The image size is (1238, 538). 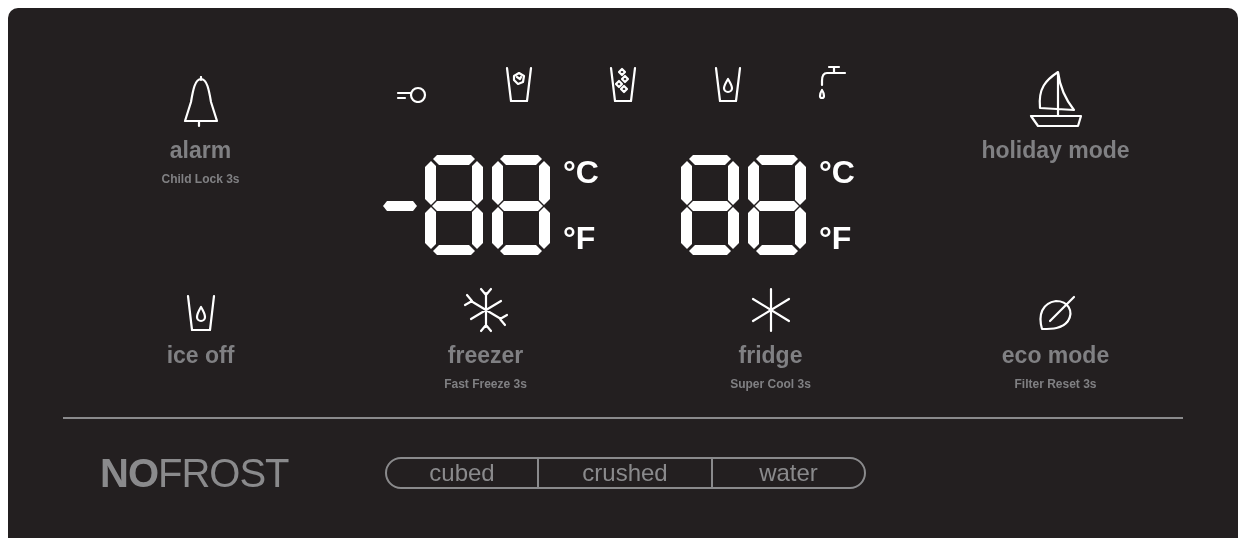 I want to click on key-icon, so click(x=412, y=94).